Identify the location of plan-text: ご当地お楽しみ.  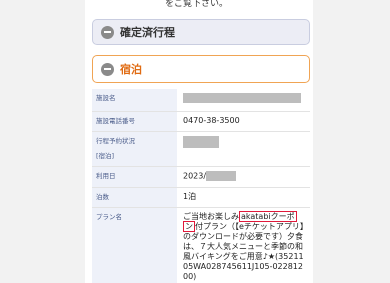
(211, 216).